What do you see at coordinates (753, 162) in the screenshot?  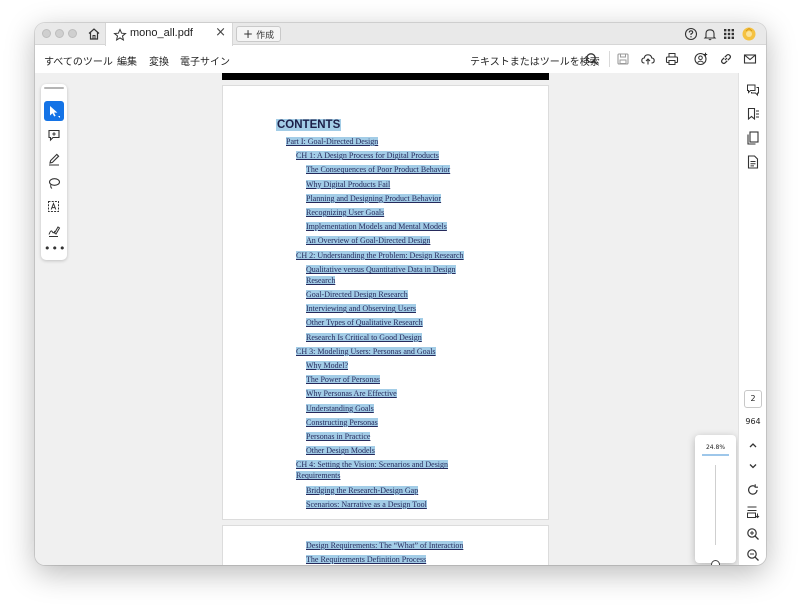 I see `document-properties-icon` at bounding box center [753, 162].